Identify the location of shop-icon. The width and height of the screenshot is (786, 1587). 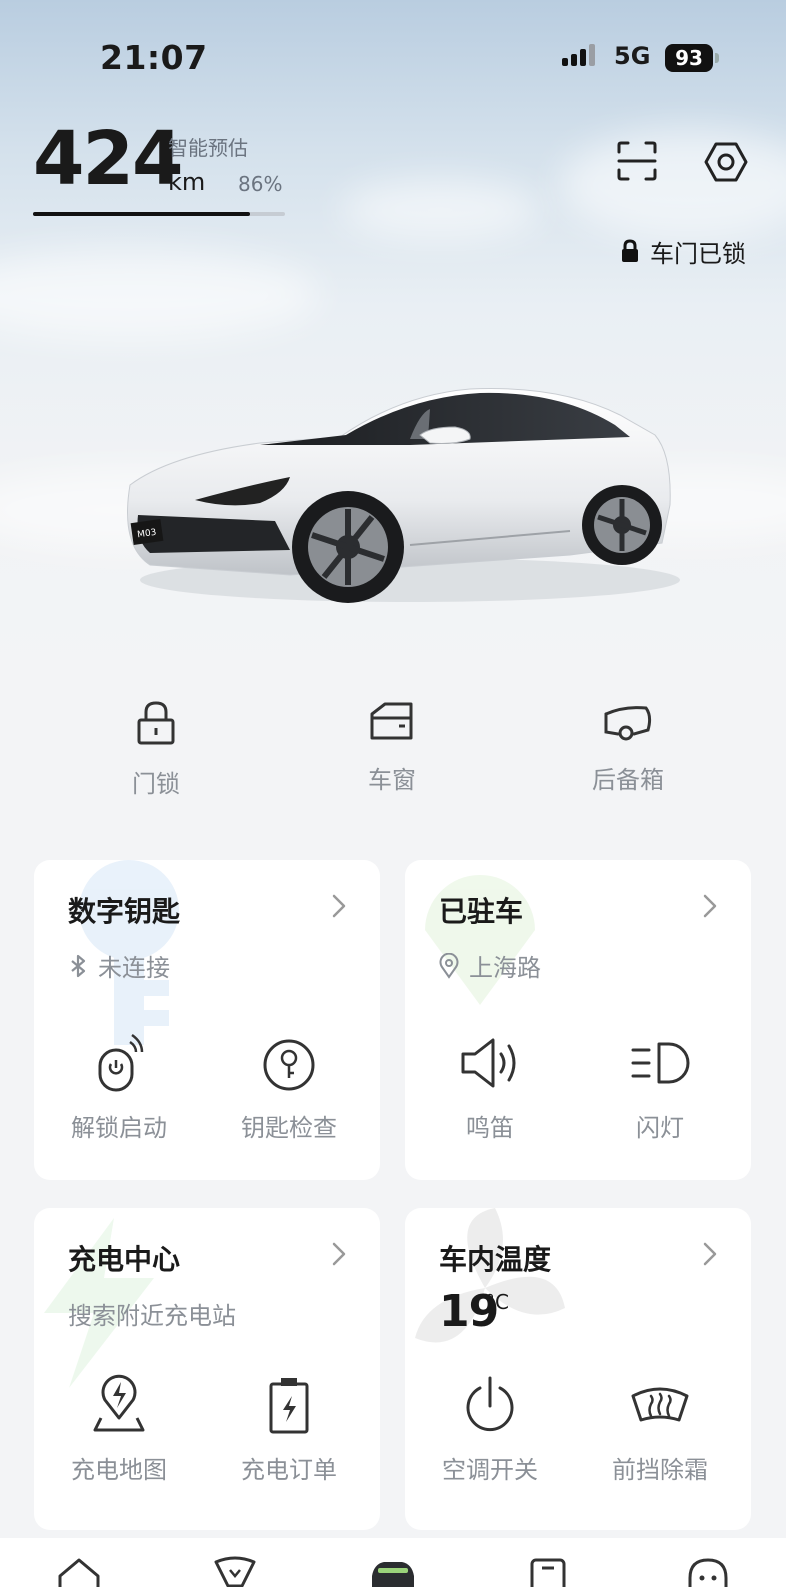
(548, 1572).